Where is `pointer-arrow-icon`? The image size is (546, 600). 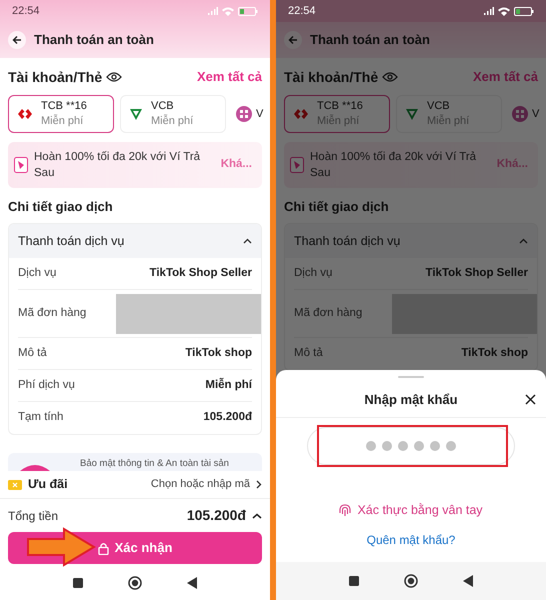 pointer-arrow-icon is located at coordinates (61, 547).